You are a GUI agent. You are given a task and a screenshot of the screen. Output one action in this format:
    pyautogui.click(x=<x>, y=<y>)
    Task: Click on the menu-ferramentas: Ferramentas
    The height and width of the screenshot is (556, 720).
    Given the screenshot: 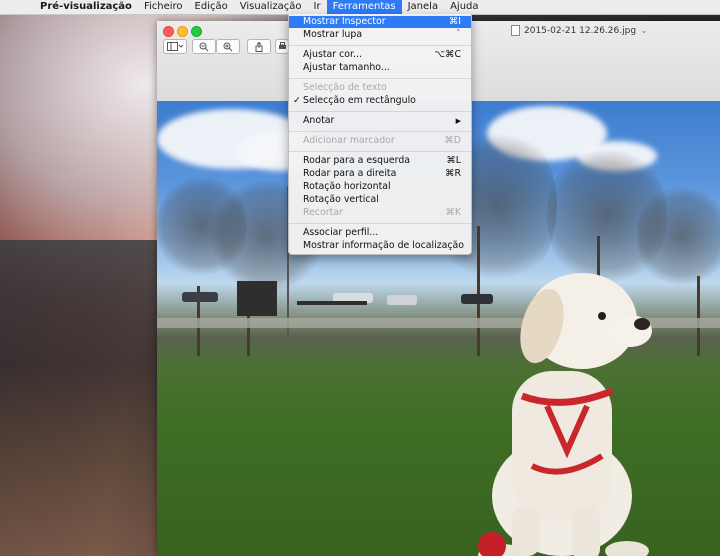 What is the action you would take?
    pyautogui.click(x=364, y=7)
    